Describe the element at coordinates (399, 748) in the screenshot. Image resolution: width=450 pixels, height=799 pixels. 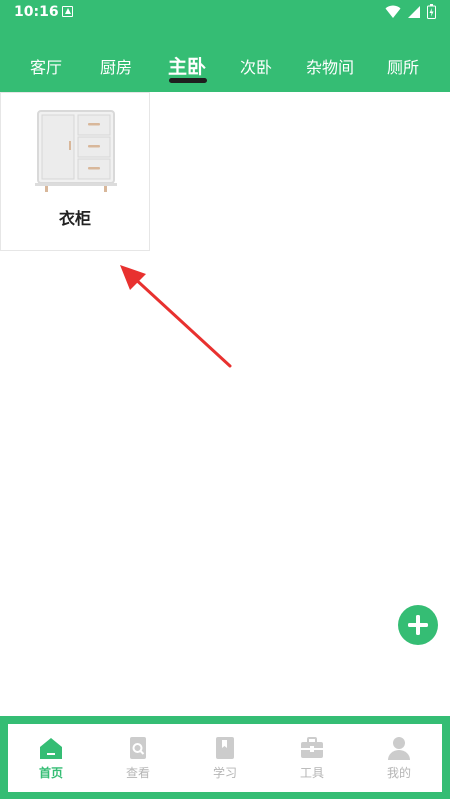
I see `user-icon` at that location.